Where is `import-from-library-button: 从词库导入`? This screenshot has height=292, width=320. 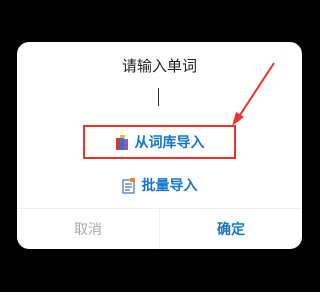 import-from-library-button: 从词库导入 is located at coordinates (159, 143).